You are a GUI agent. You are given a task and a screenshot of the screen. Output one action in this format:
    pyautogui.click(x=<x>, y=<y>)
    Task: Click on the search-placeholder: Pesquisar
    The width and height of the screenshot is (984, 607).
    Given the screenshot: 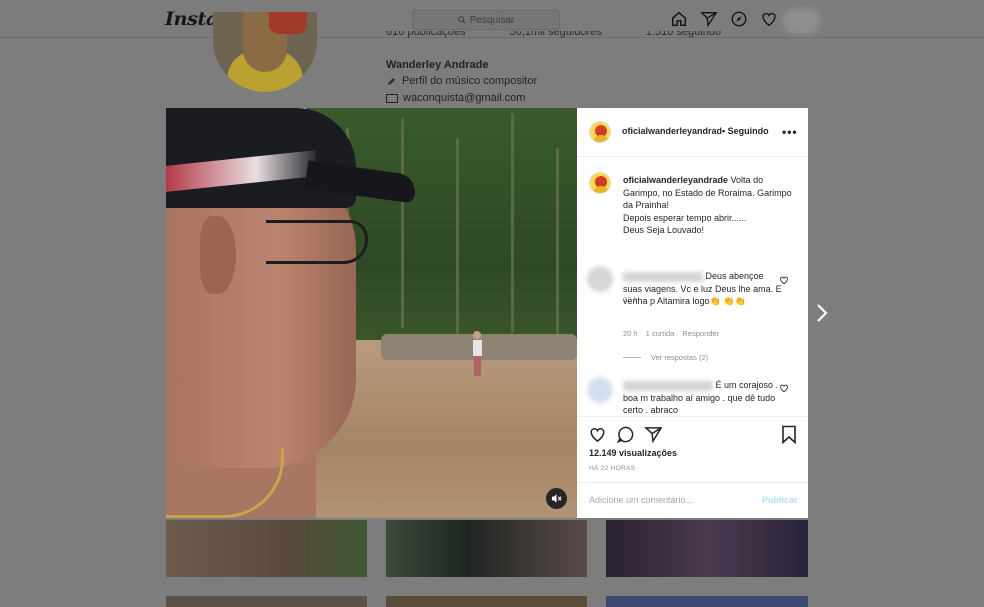 What is the action you would take?
    pyautogui.click(x=492, y=20)
    